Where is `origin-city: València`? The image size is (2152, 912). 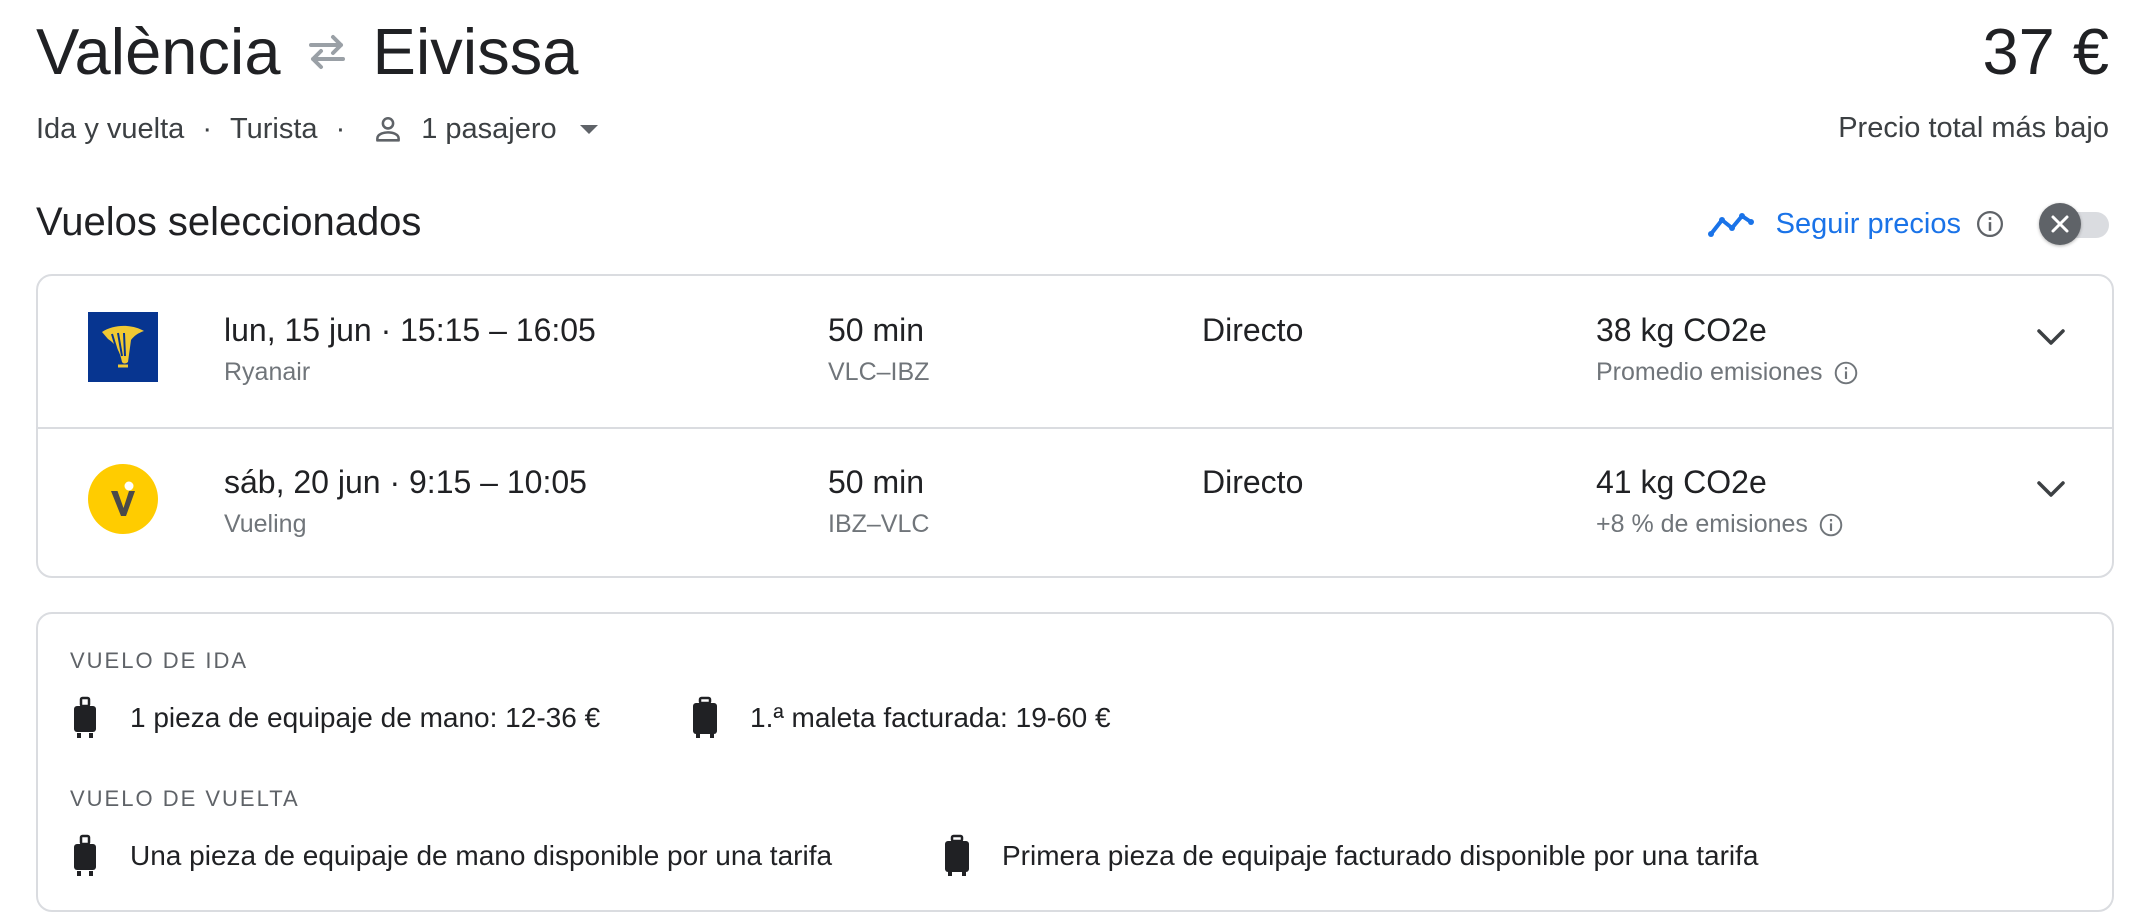
origin-city: València is located at coordinates (158, 51).